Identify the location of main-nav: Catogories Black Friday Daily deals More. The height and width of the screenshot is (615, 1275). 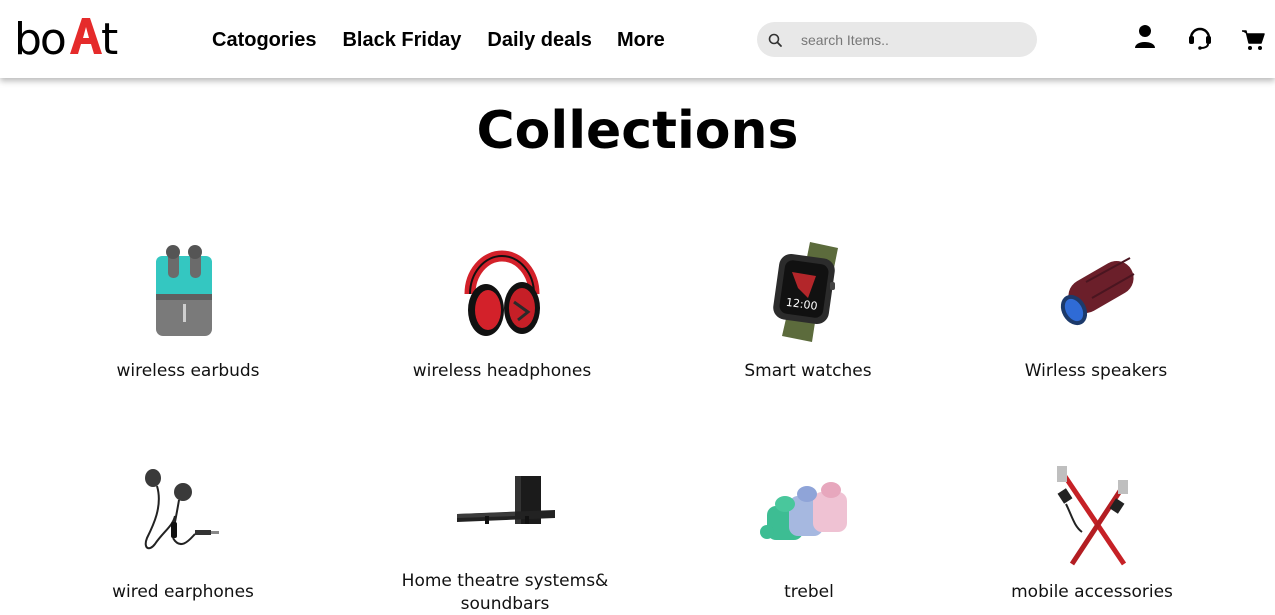
(438, 40).